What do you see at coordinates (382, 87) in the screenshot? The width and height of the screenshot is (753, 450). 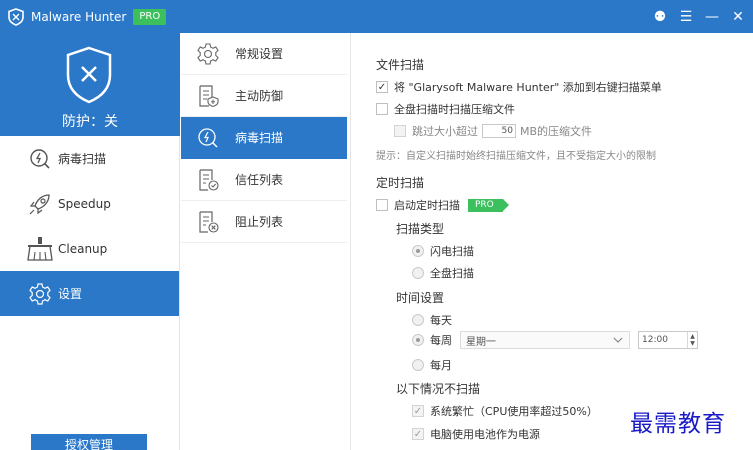 I see `add-context-menu-checkbox: ✓` at bounding box center [382, 87].